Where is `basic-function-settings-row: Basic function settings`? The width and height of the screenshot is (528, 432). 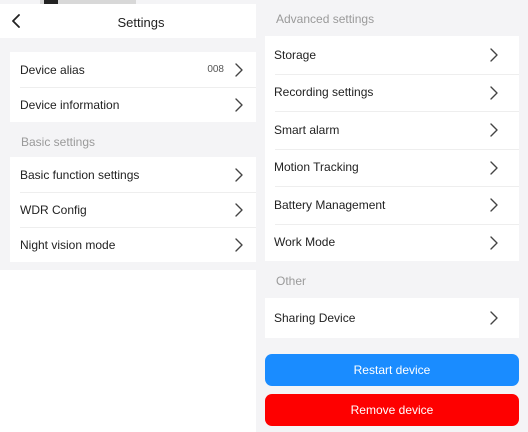
basic-function-settings-row: Basic function settings is located at coordinates (133, 174).